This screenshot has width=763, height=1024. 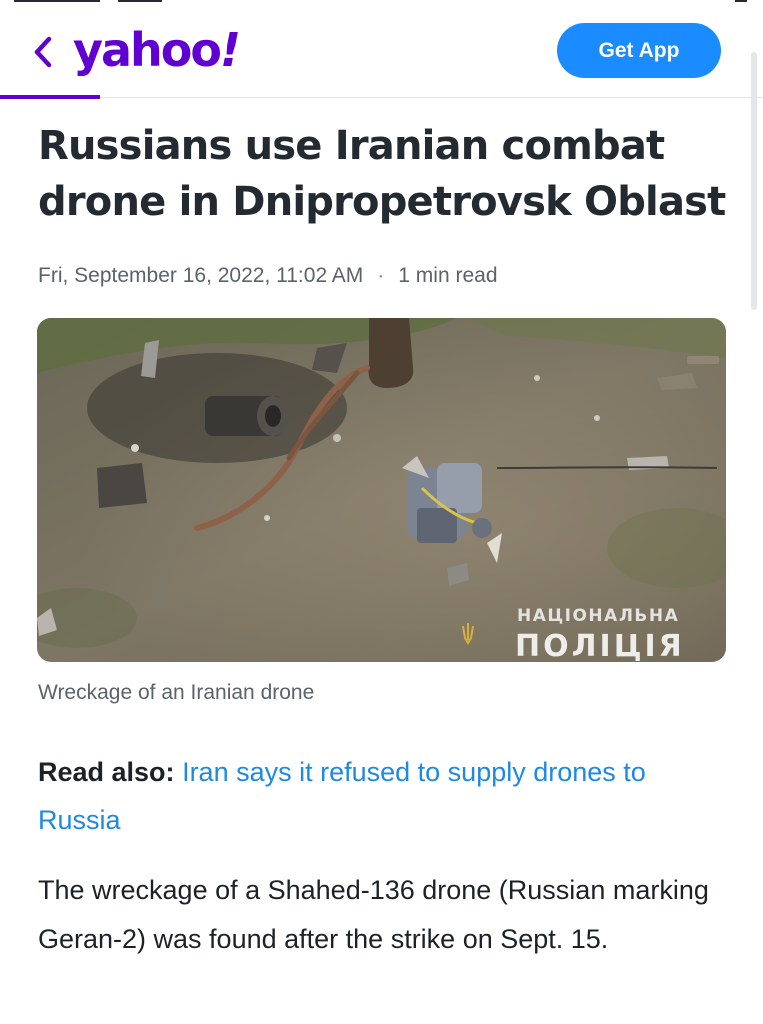 I want to click on logo-bang: !, so click(x=230, y=50).